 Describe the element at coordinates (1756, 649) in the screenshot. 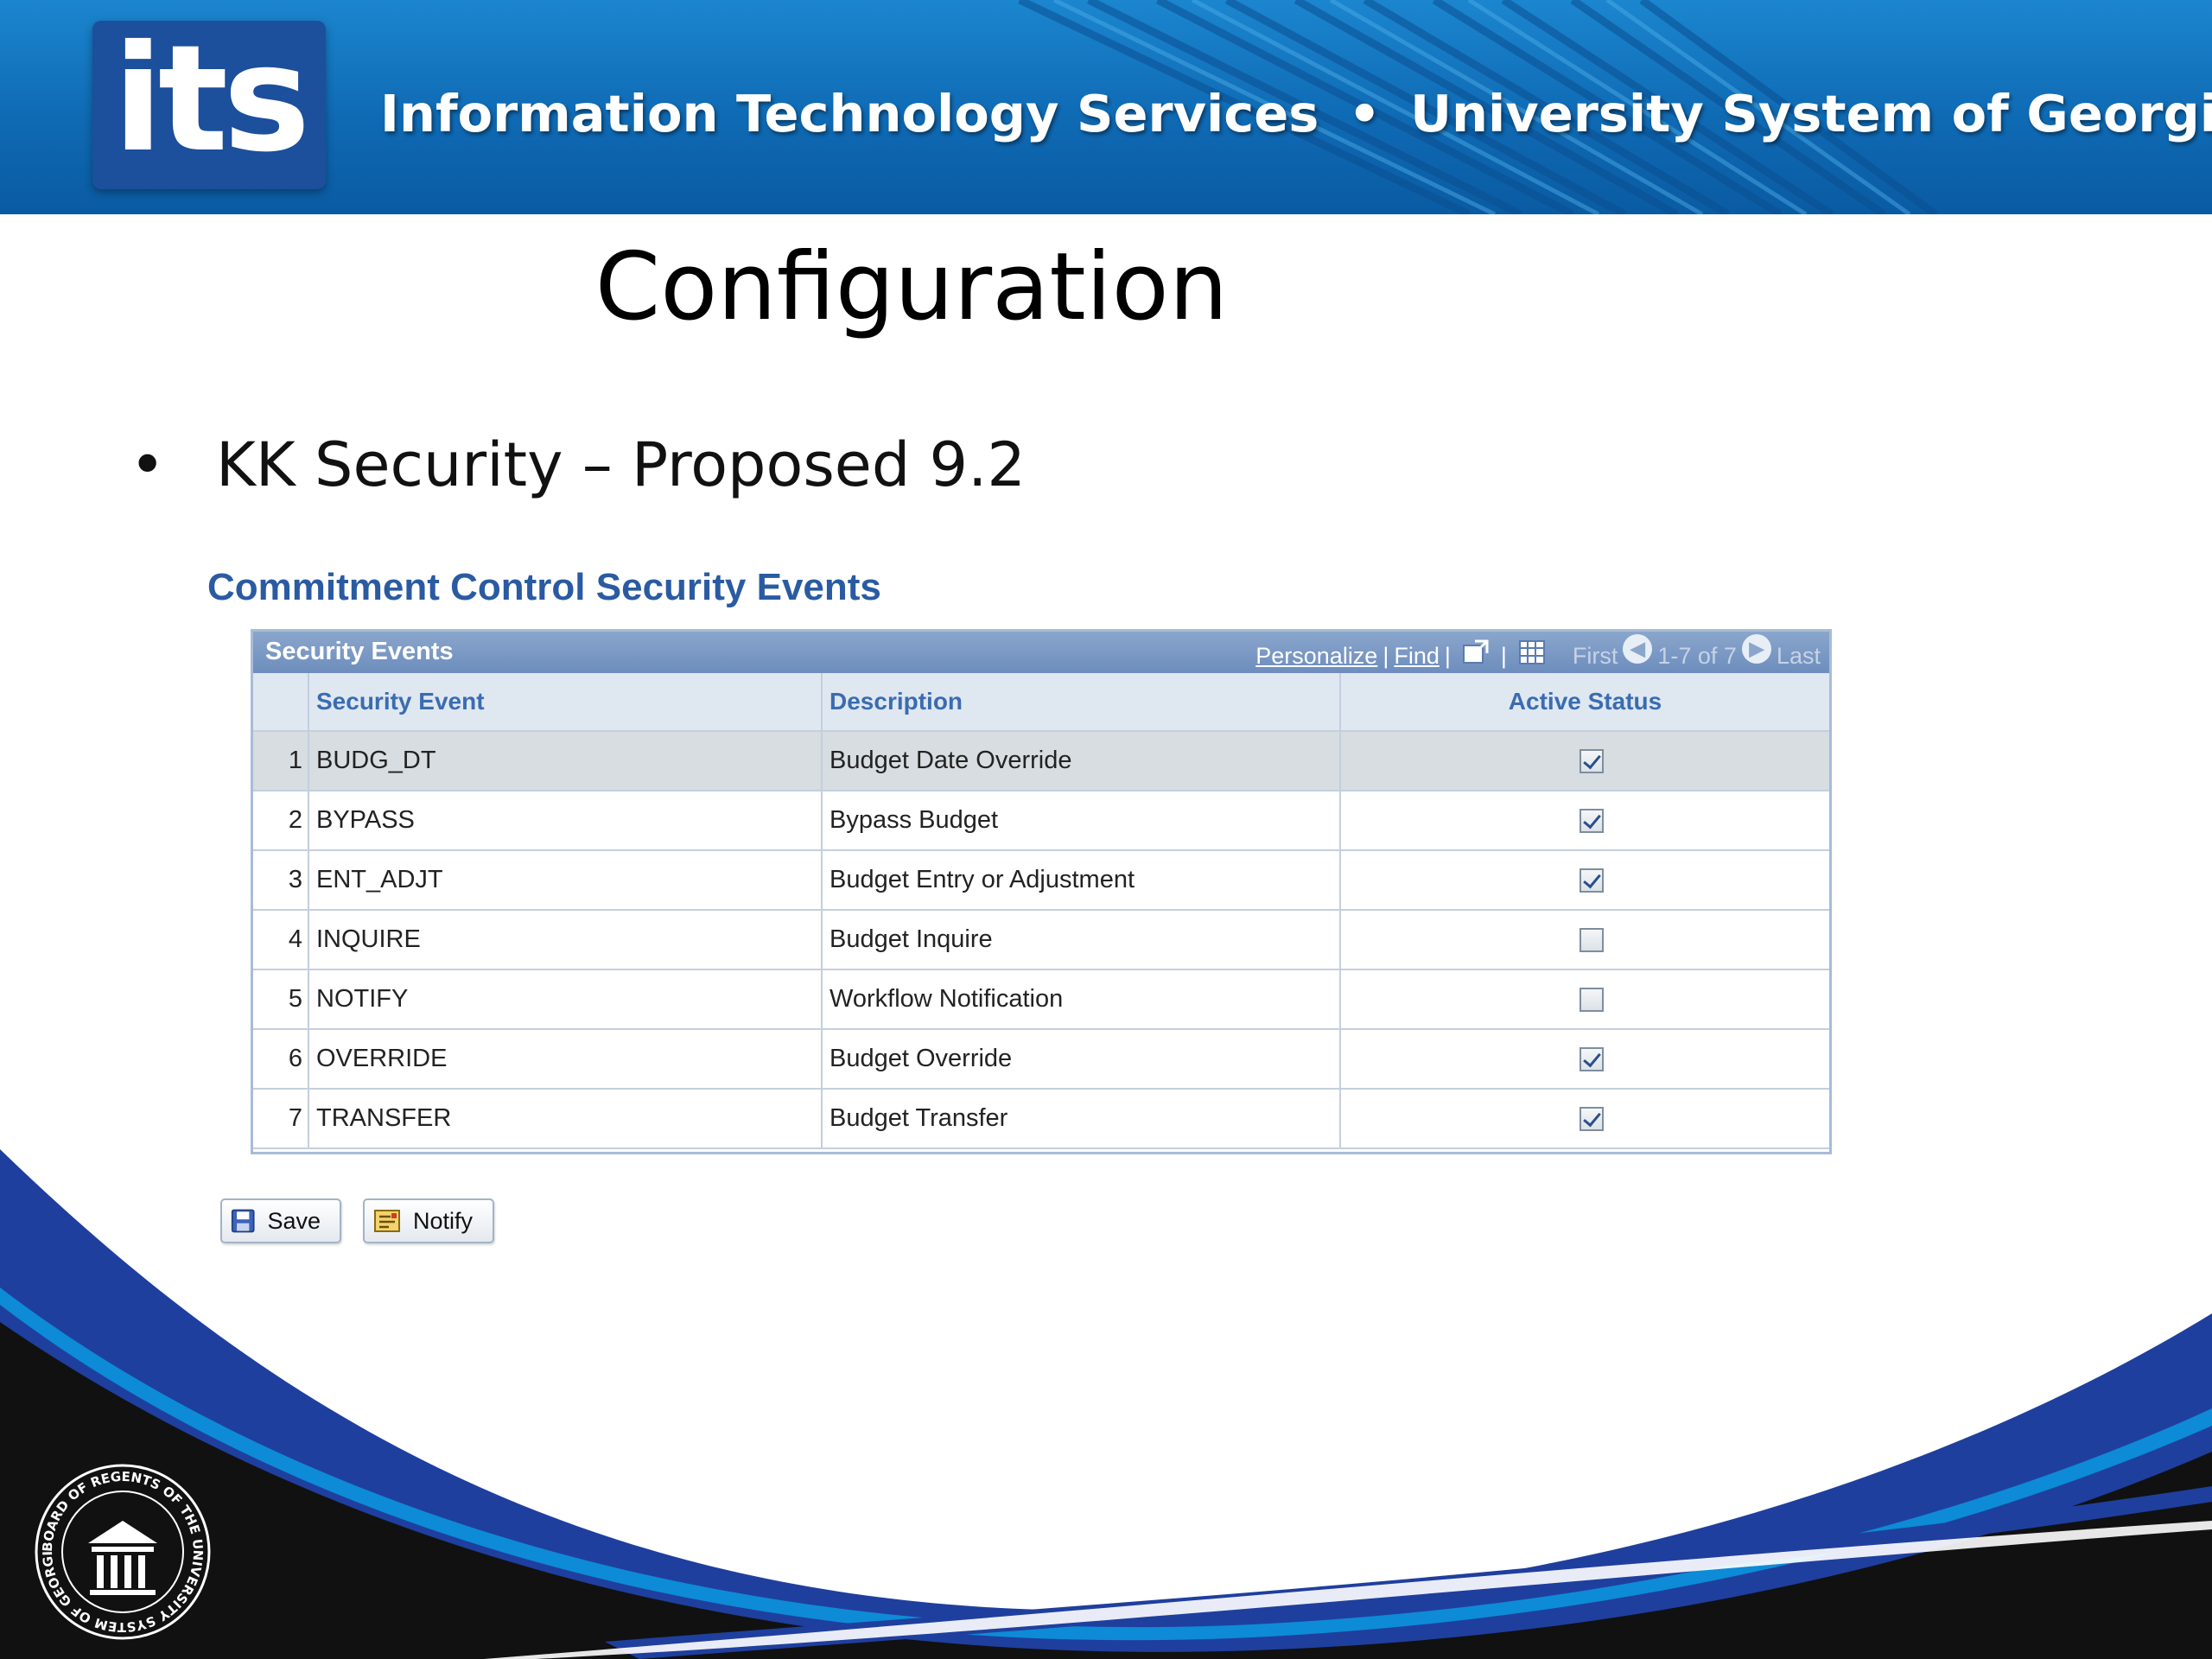

I see `next-arrow-icon: ▶` at that location.